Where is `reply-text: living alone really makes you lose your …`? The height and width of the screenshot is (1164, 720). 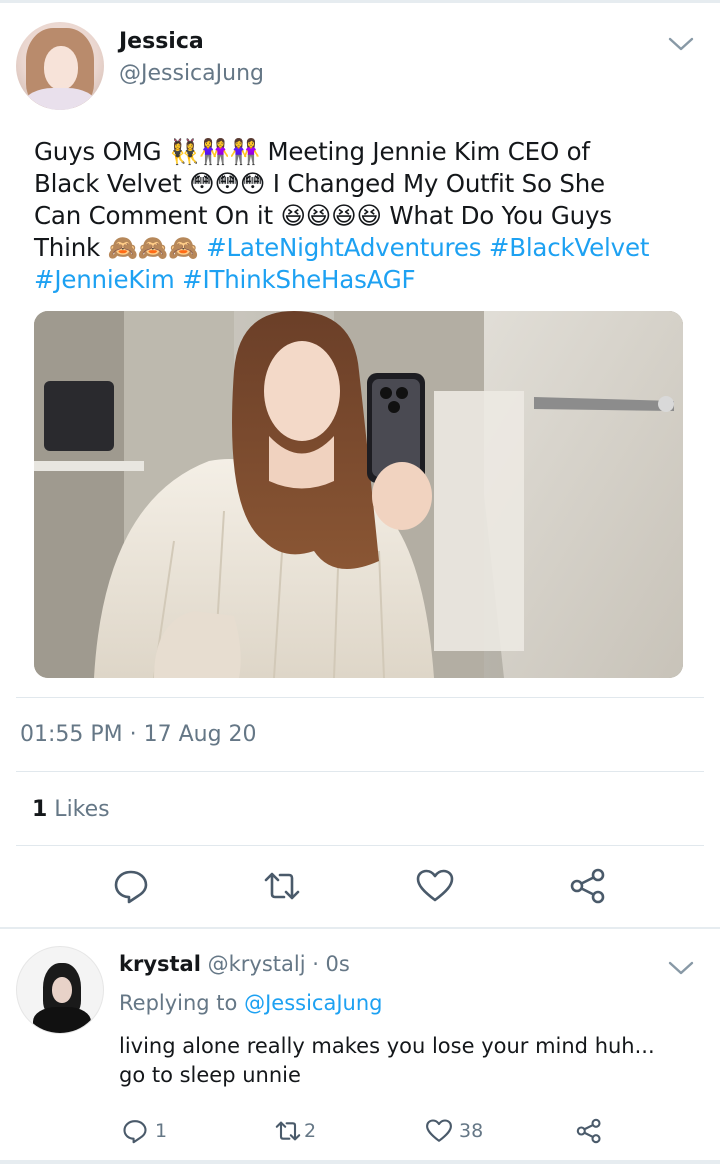 reply-text: living alone really makes you lose your … is located at coordinates (409, 1061).